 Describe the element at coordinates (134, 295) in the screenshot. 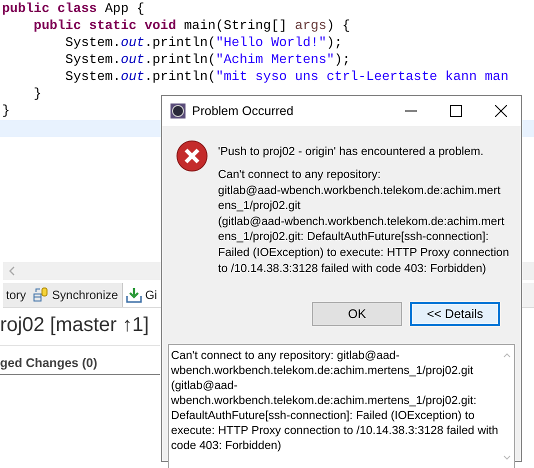

I see `download-tray-icon` at that location.